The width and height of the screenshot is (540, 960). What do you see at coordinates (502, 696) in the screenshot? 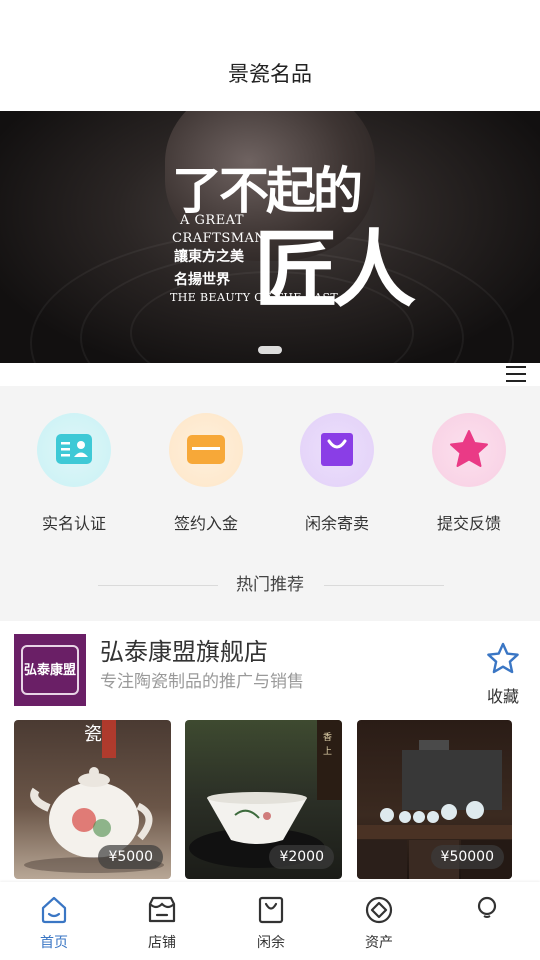
I see `favorite-label: 收藏` at bounding box center [502, 696].